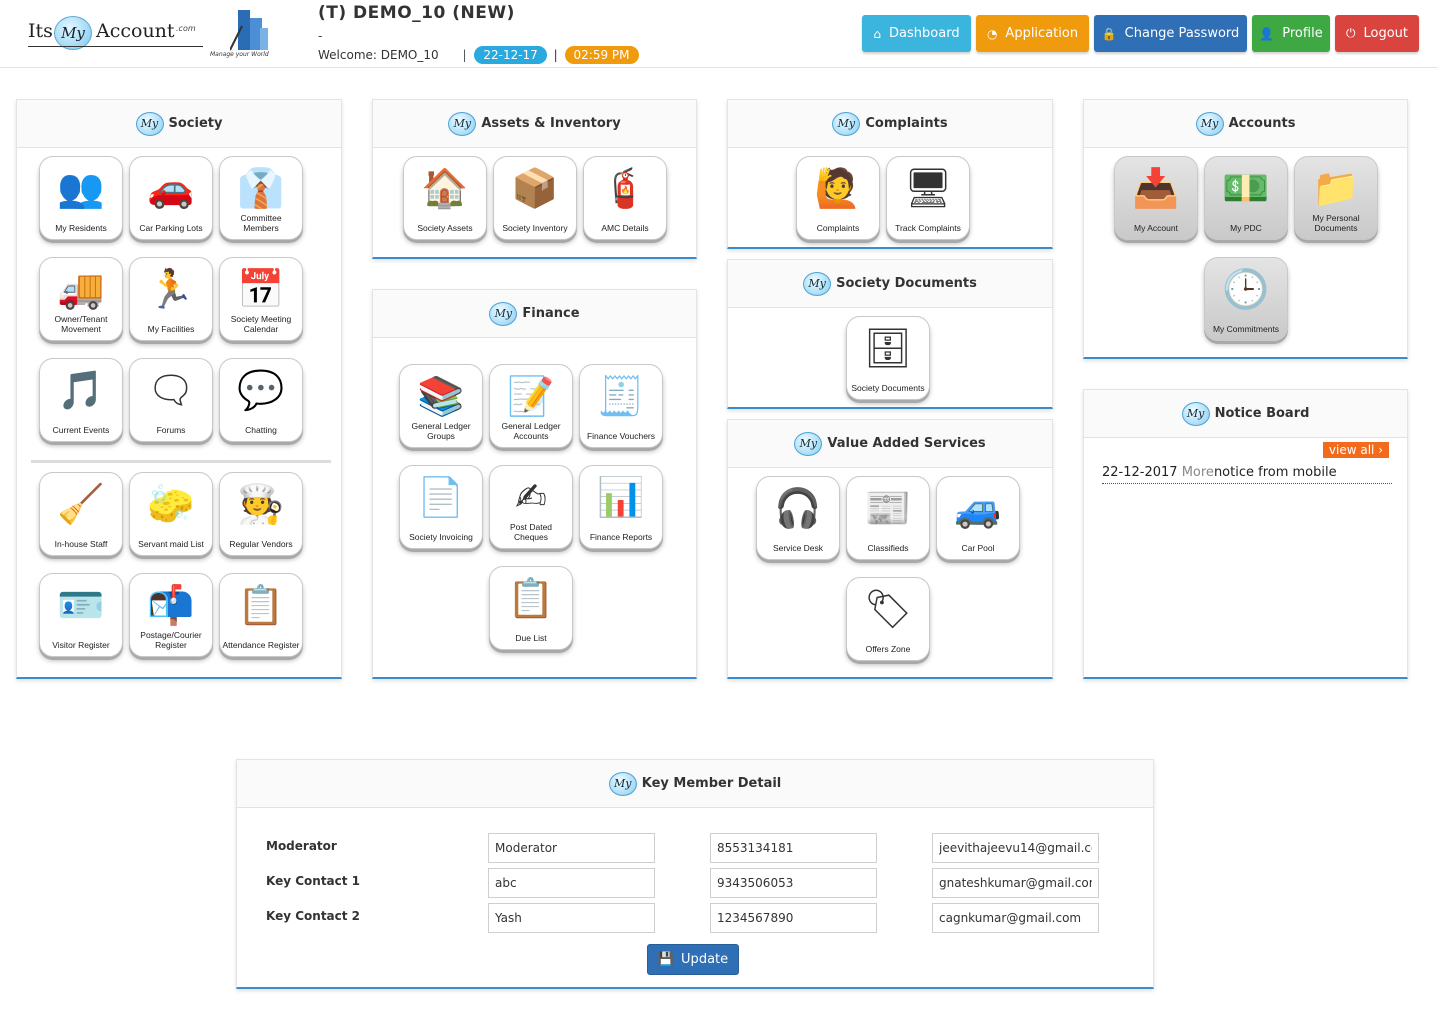 The image size is (1438, 1020). What do you see at coordinates (798, 518) in the screenshot?
I see `tile-service-desk: 🎧 Service Desk` at bounding box center [798, 518].